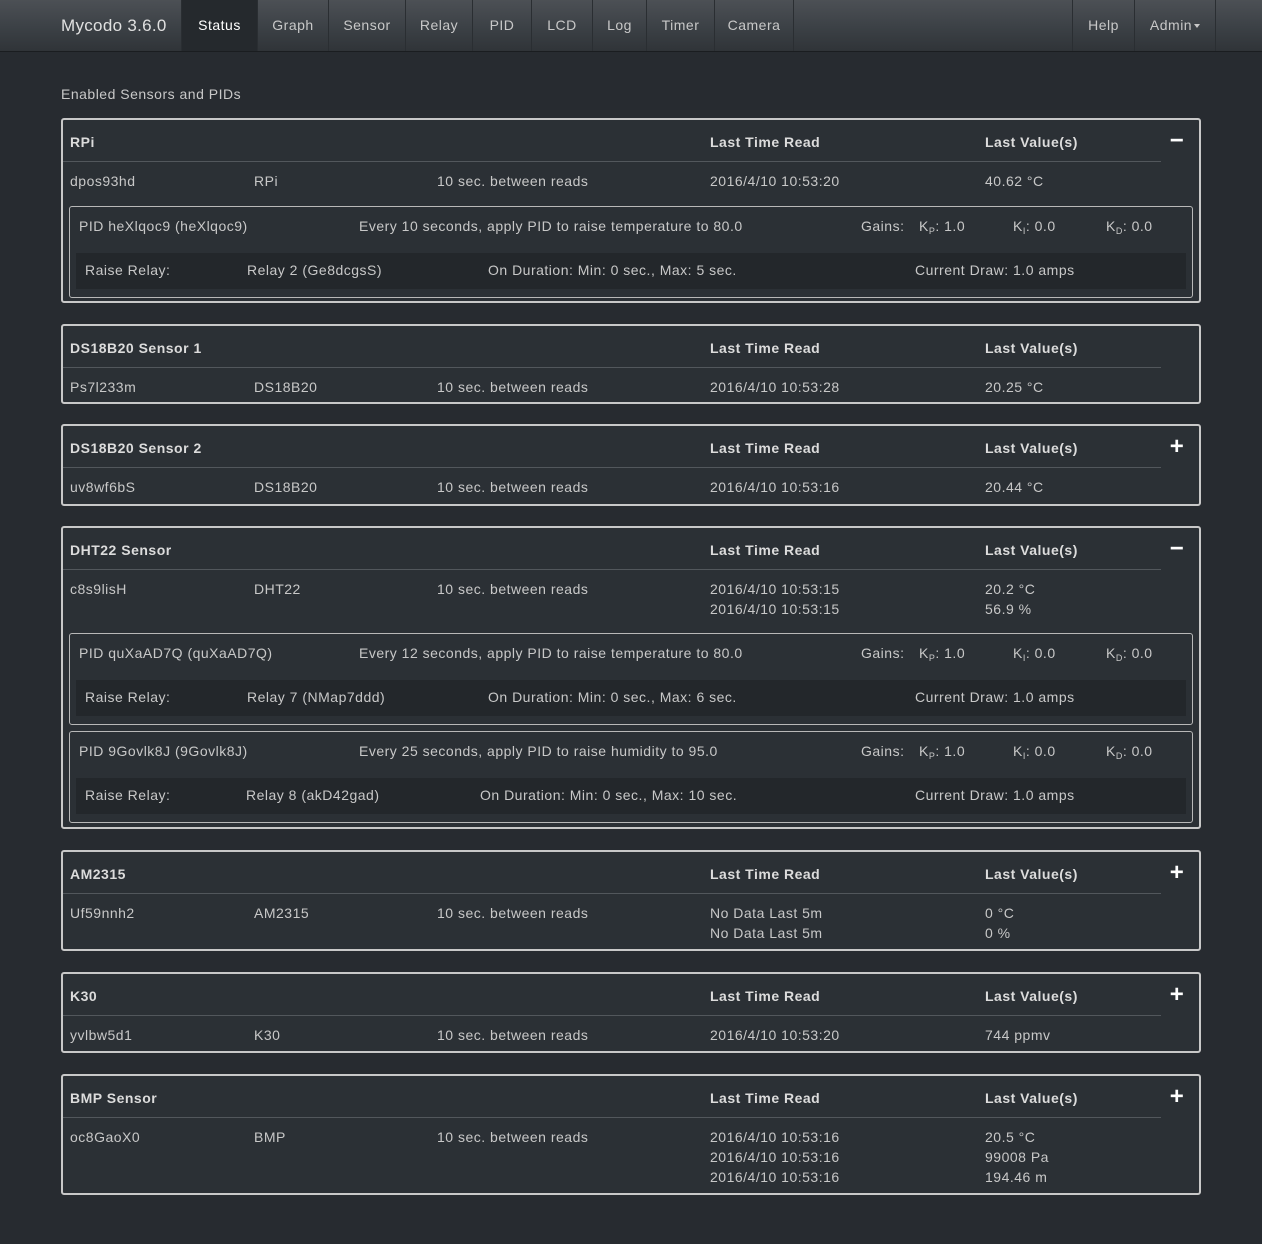 This screenshot has width=1262, height=1244. What do you see at coordinates (1103, 25) in the screenshot?
I see `nav-help: Help` at bounding box center [1103, 25].